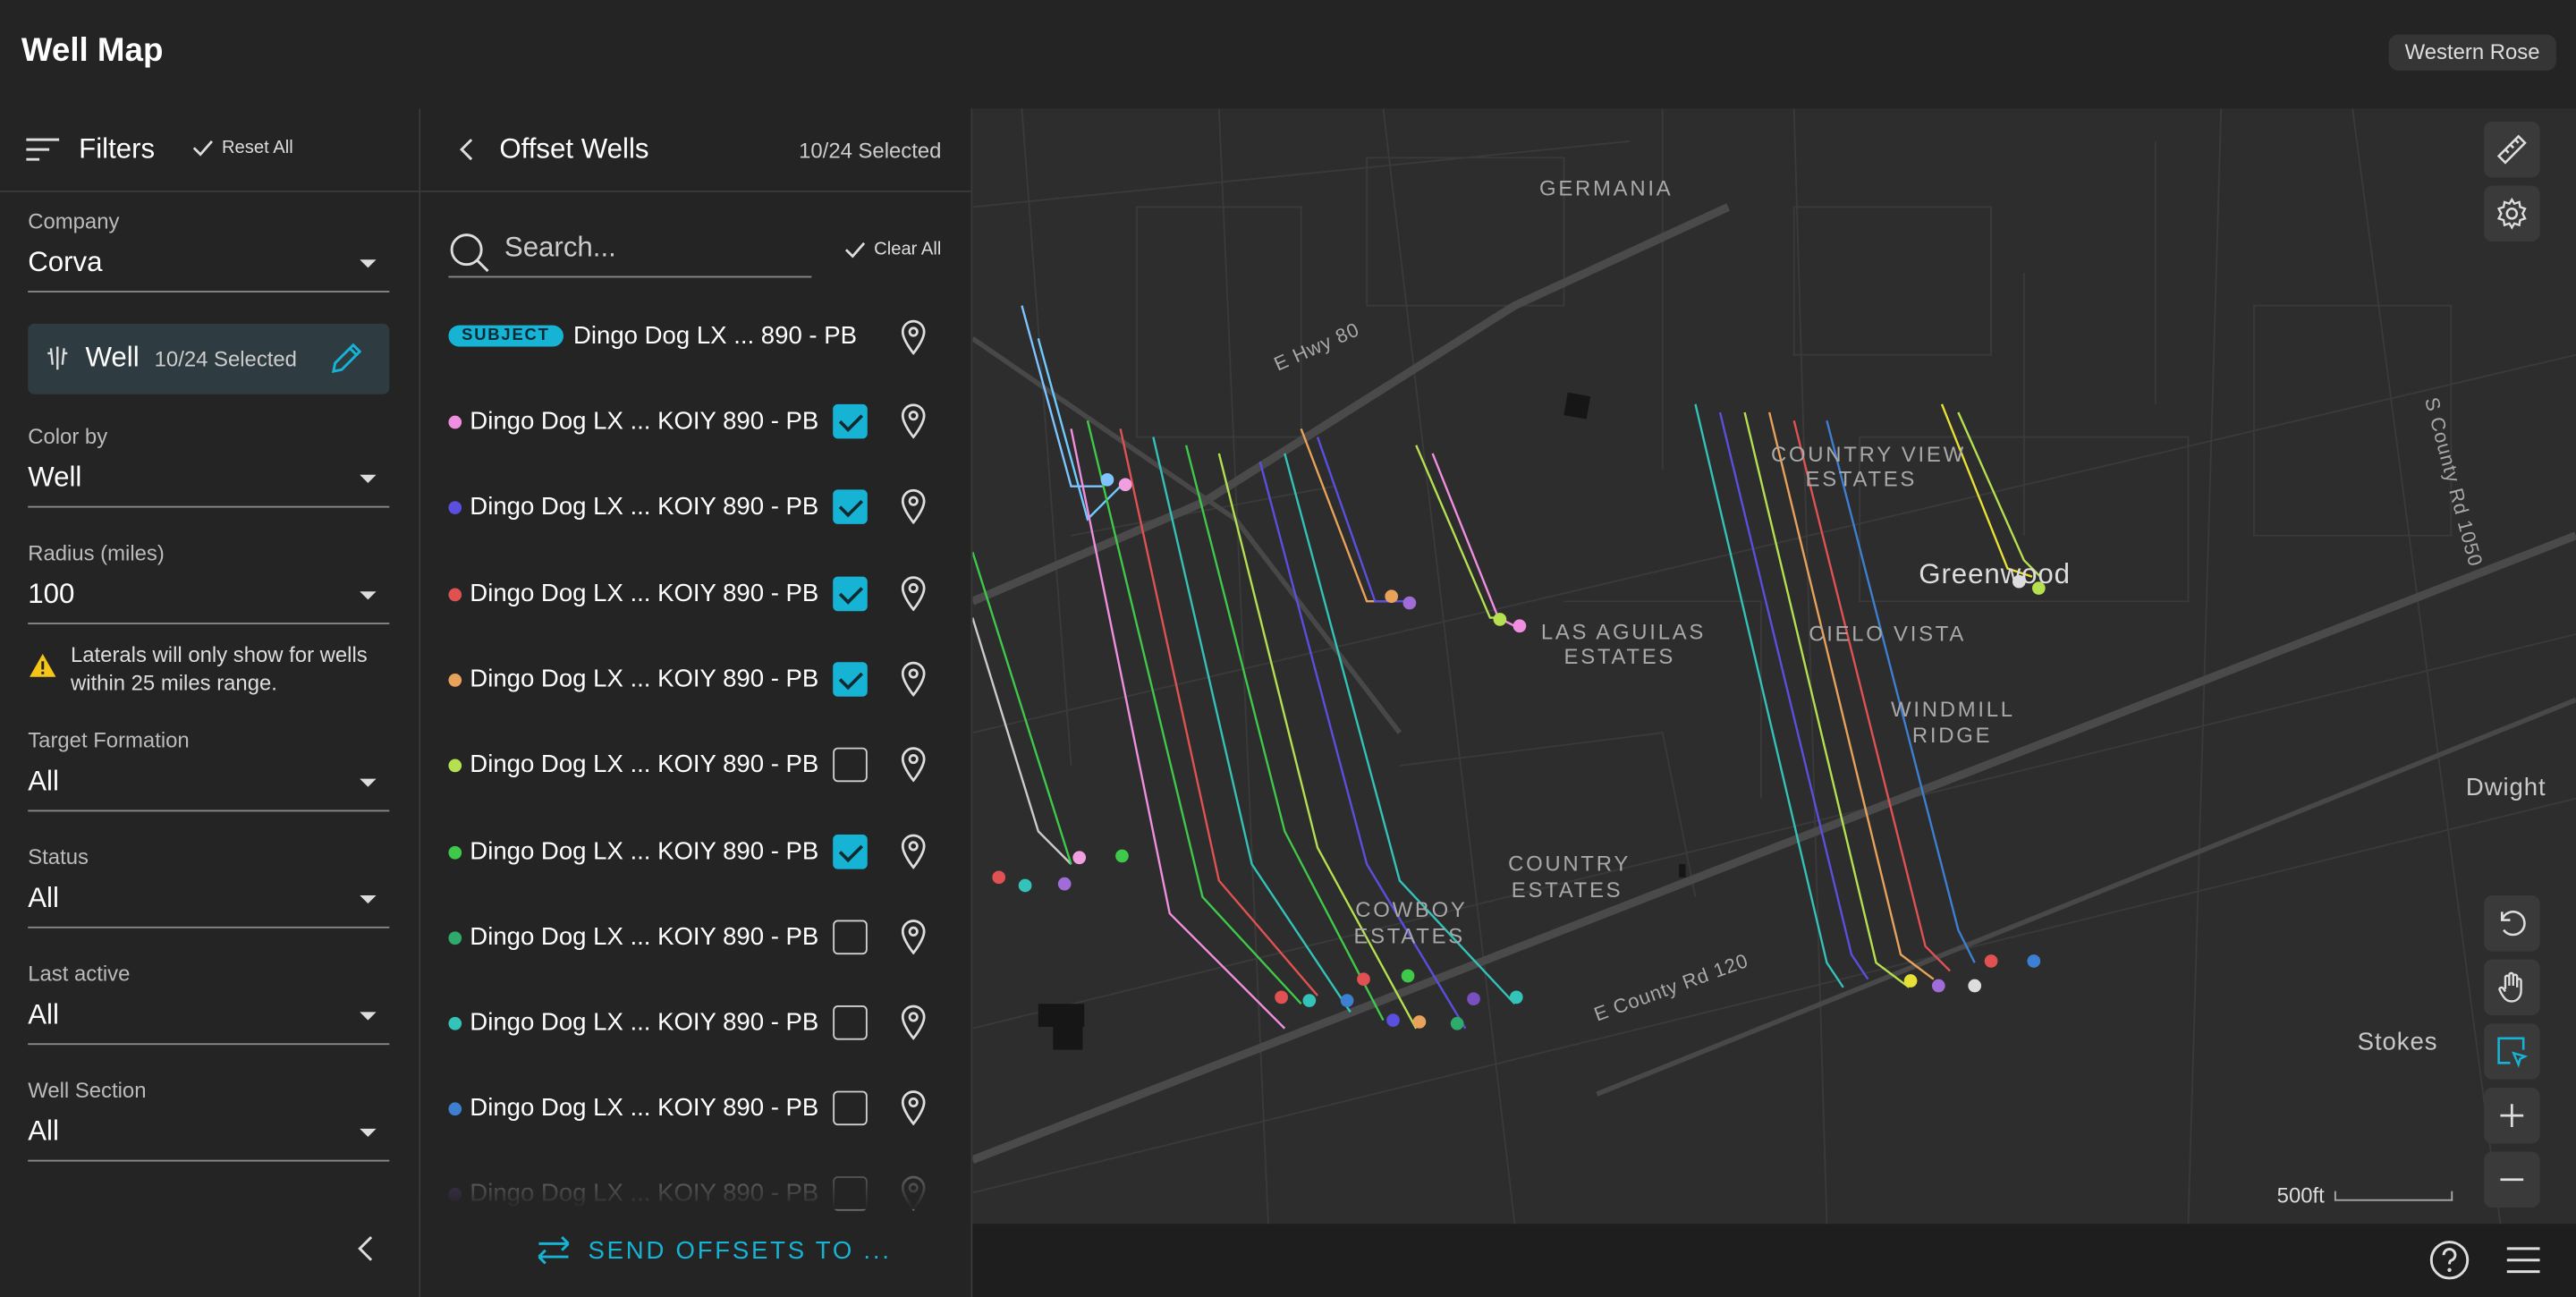  I want to click on company-badge: Western Rose, so click(2472, 52).